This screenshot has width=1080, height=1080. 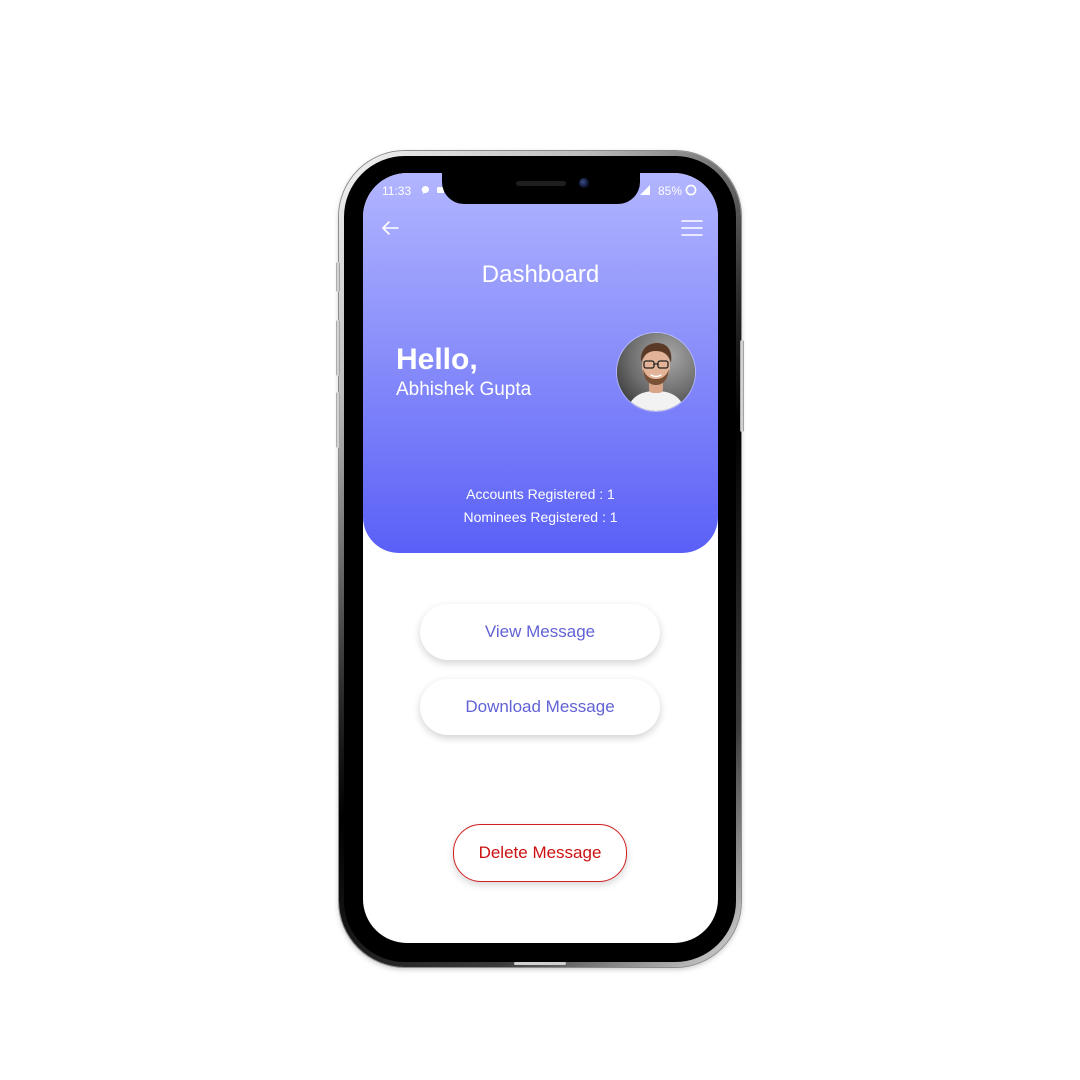 What do you see at coordinates (425, 190) in the screenshot?
I see `chat-bubble-icon` at bounding box center [425, 190].